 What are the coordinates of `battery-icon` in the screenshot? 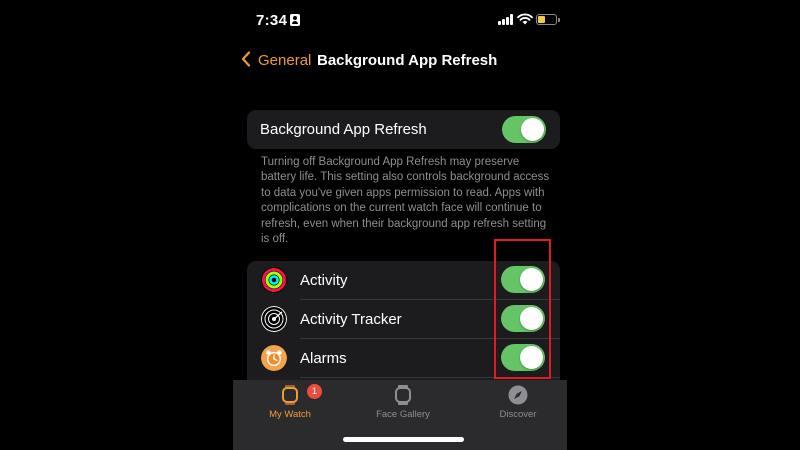 It's located at (548, 19).